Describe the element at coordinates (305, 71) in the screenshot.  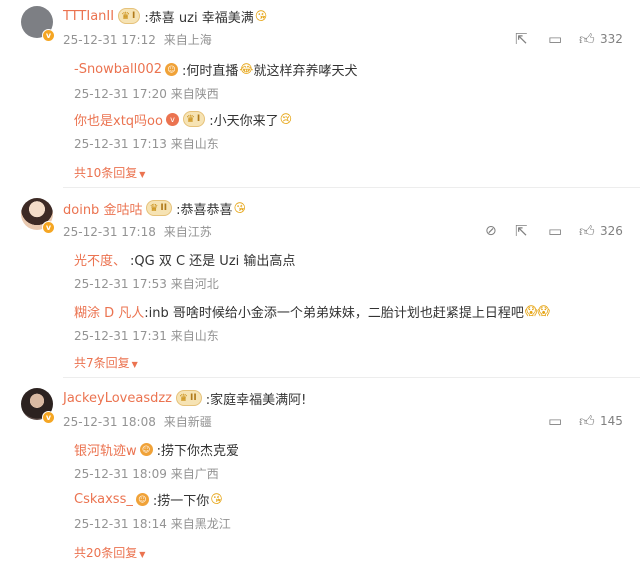
I see `reply-text-continued: 就这样弃养哮天犬` at that location.